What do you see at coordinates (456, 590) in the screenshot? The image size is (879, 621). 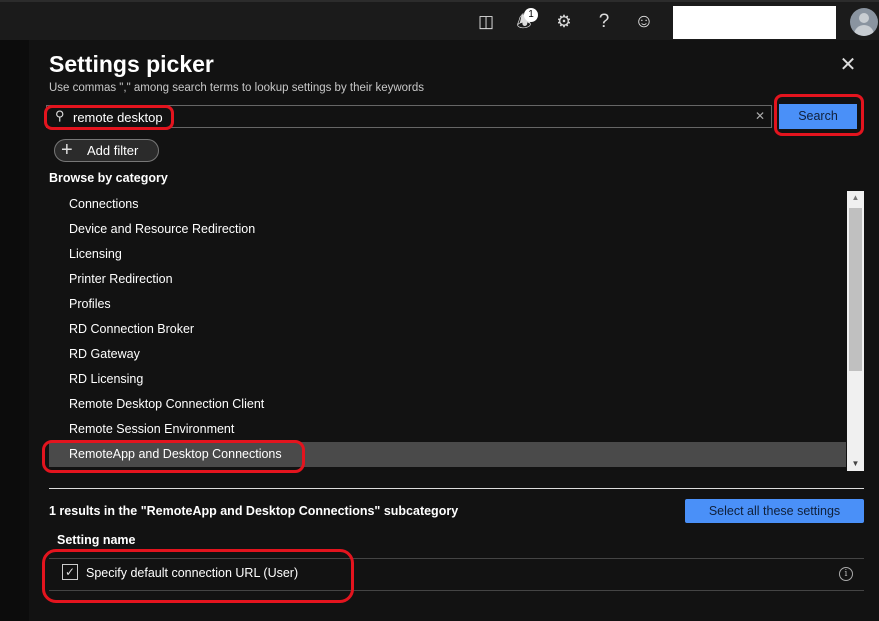 I see `row-divider` at bounding box center [456, 590].